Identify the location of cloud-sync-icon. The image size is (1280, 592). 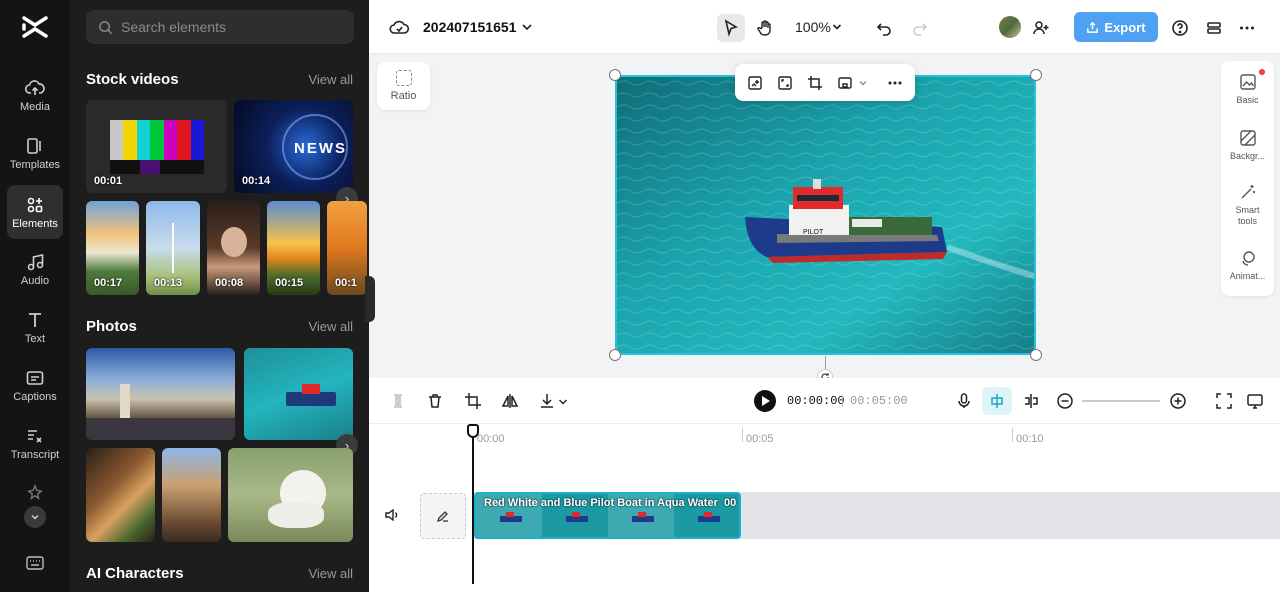
(399, 27).